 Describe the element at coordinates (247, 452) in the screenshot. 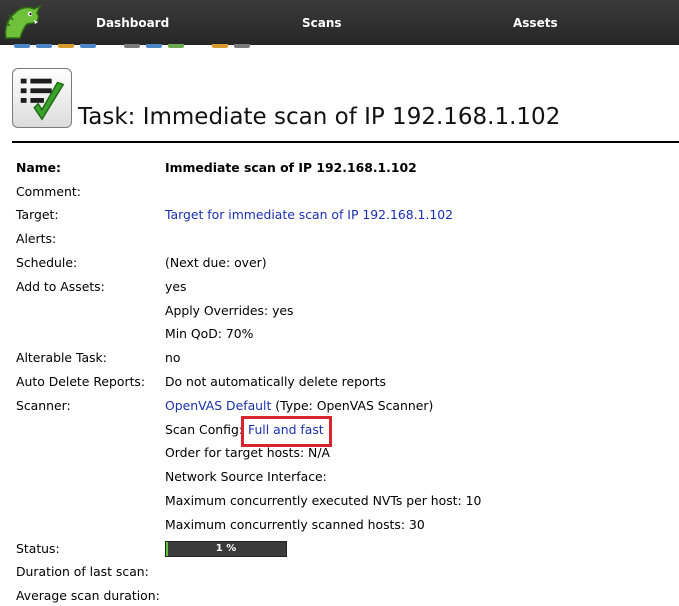

I see `order-target-hosts: Order for target hosts: N/A` at that location.